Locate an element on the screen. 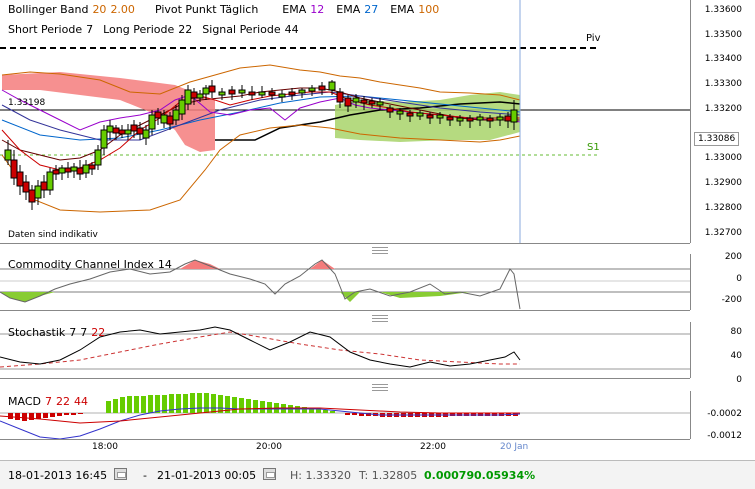 This screenshot has height=489, width=755. stoch-axis: 80 40 0 is located at coordinates (722, 353).